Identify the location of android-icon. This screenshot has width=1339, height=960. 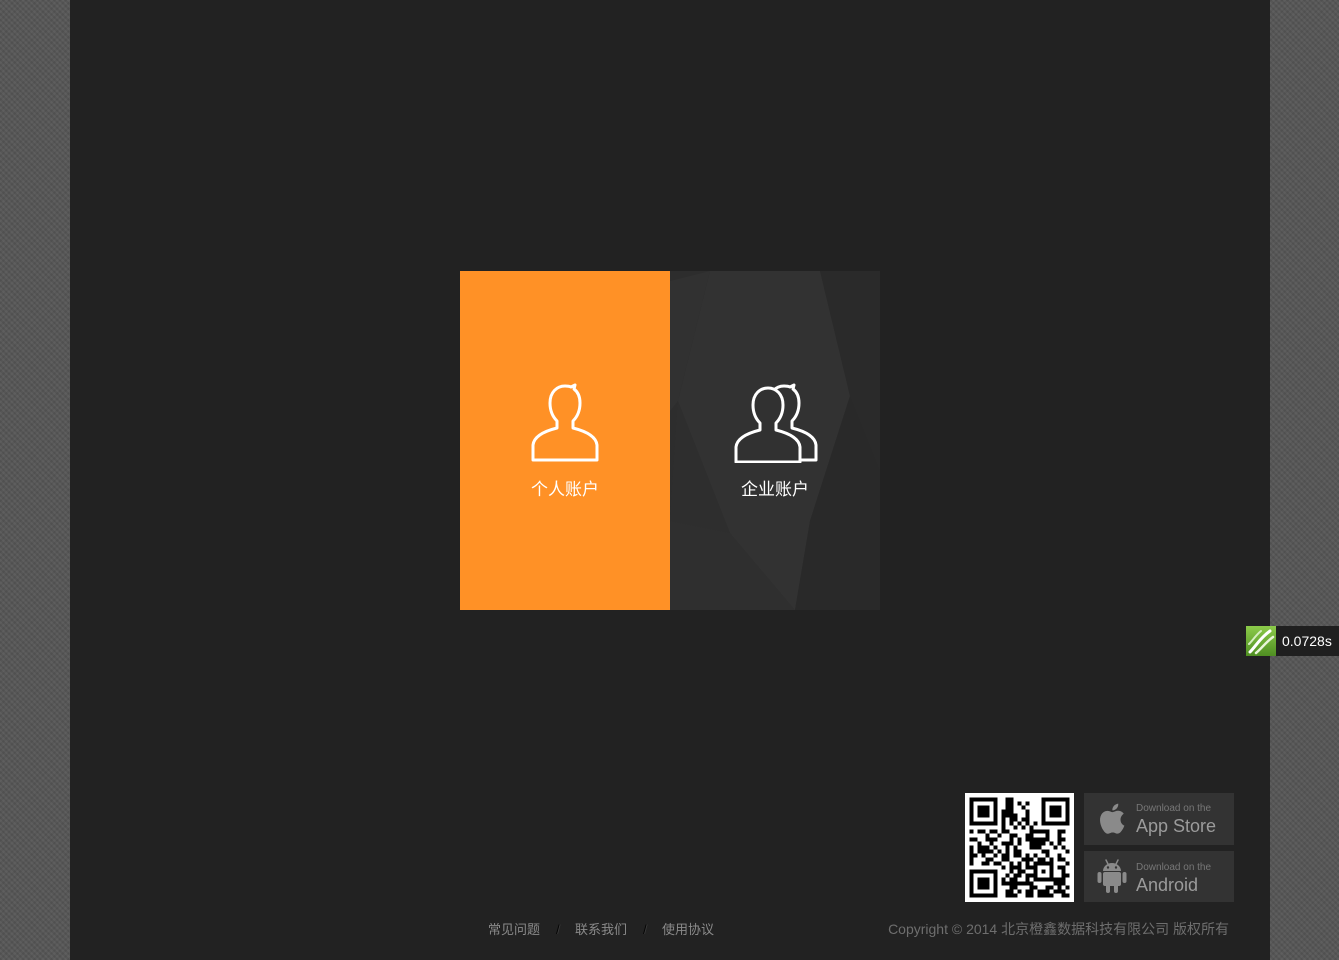
(1112, 876).